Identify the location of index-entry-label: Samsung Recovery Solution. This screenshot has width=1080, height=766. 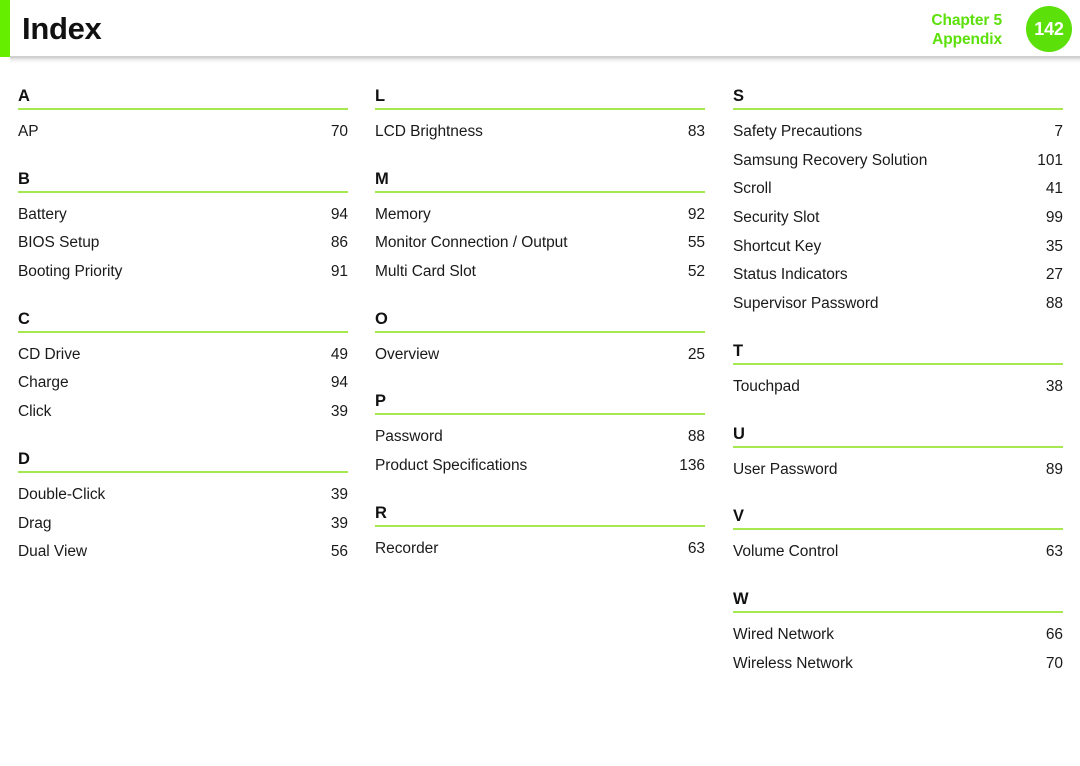
(830, 160).